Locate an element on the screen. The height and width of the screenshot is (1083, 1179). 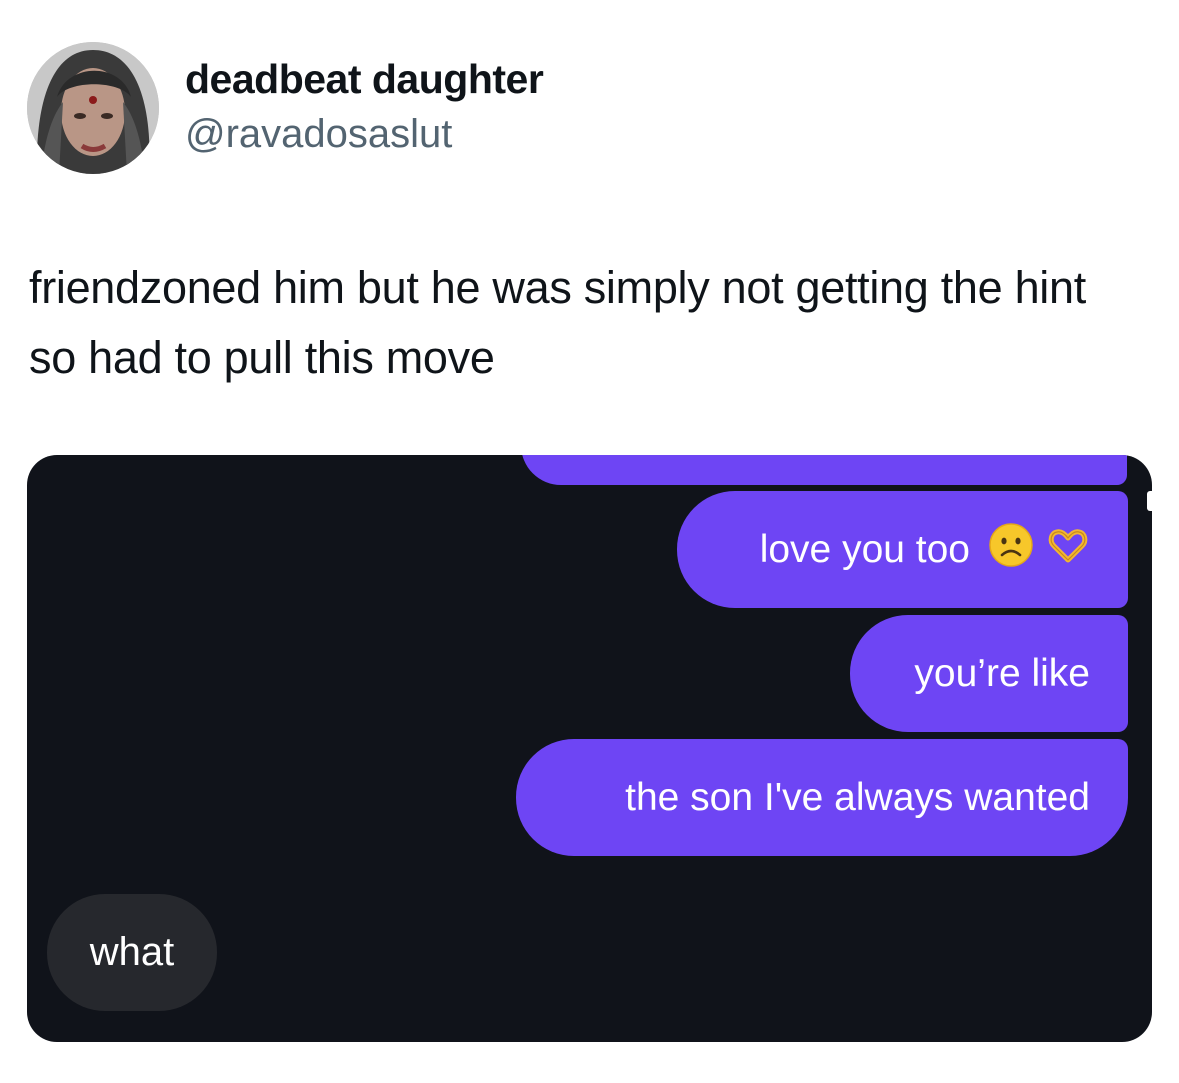
received-message-bubble: what is located at coordinates (132, 952).